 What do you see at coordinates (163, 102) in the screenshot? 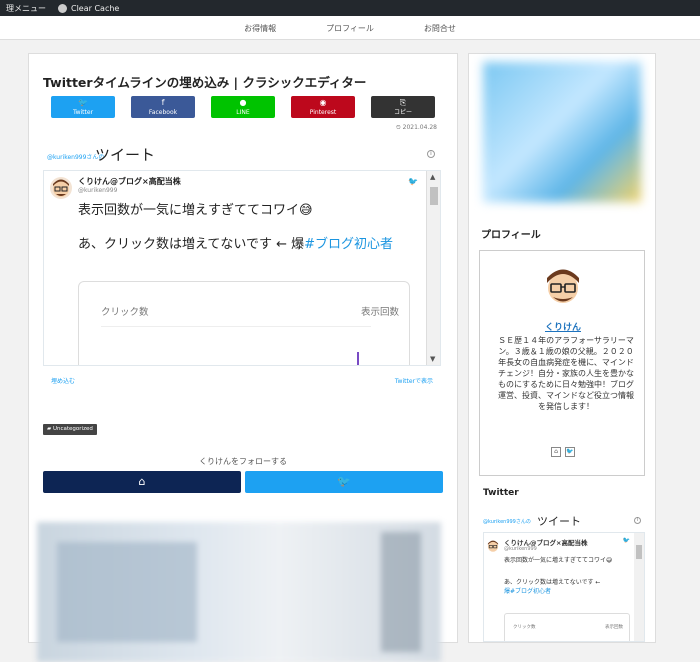
I see `facebook-icon: f` at bounding box center [163, 102].